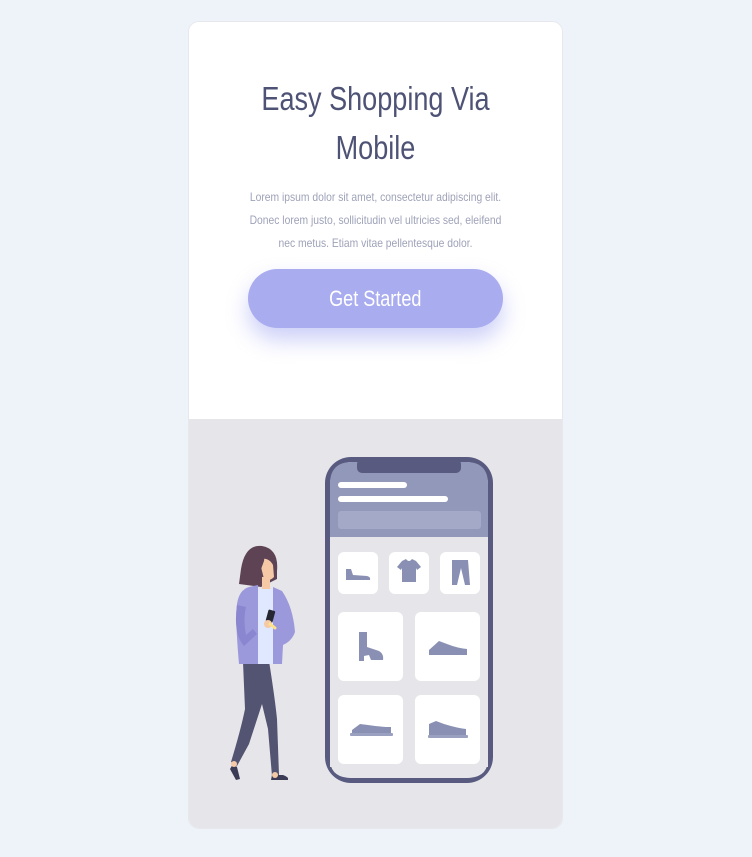 The image size is (752, 857). I want to click on get-started-button: Get Started, so click(375, 298).